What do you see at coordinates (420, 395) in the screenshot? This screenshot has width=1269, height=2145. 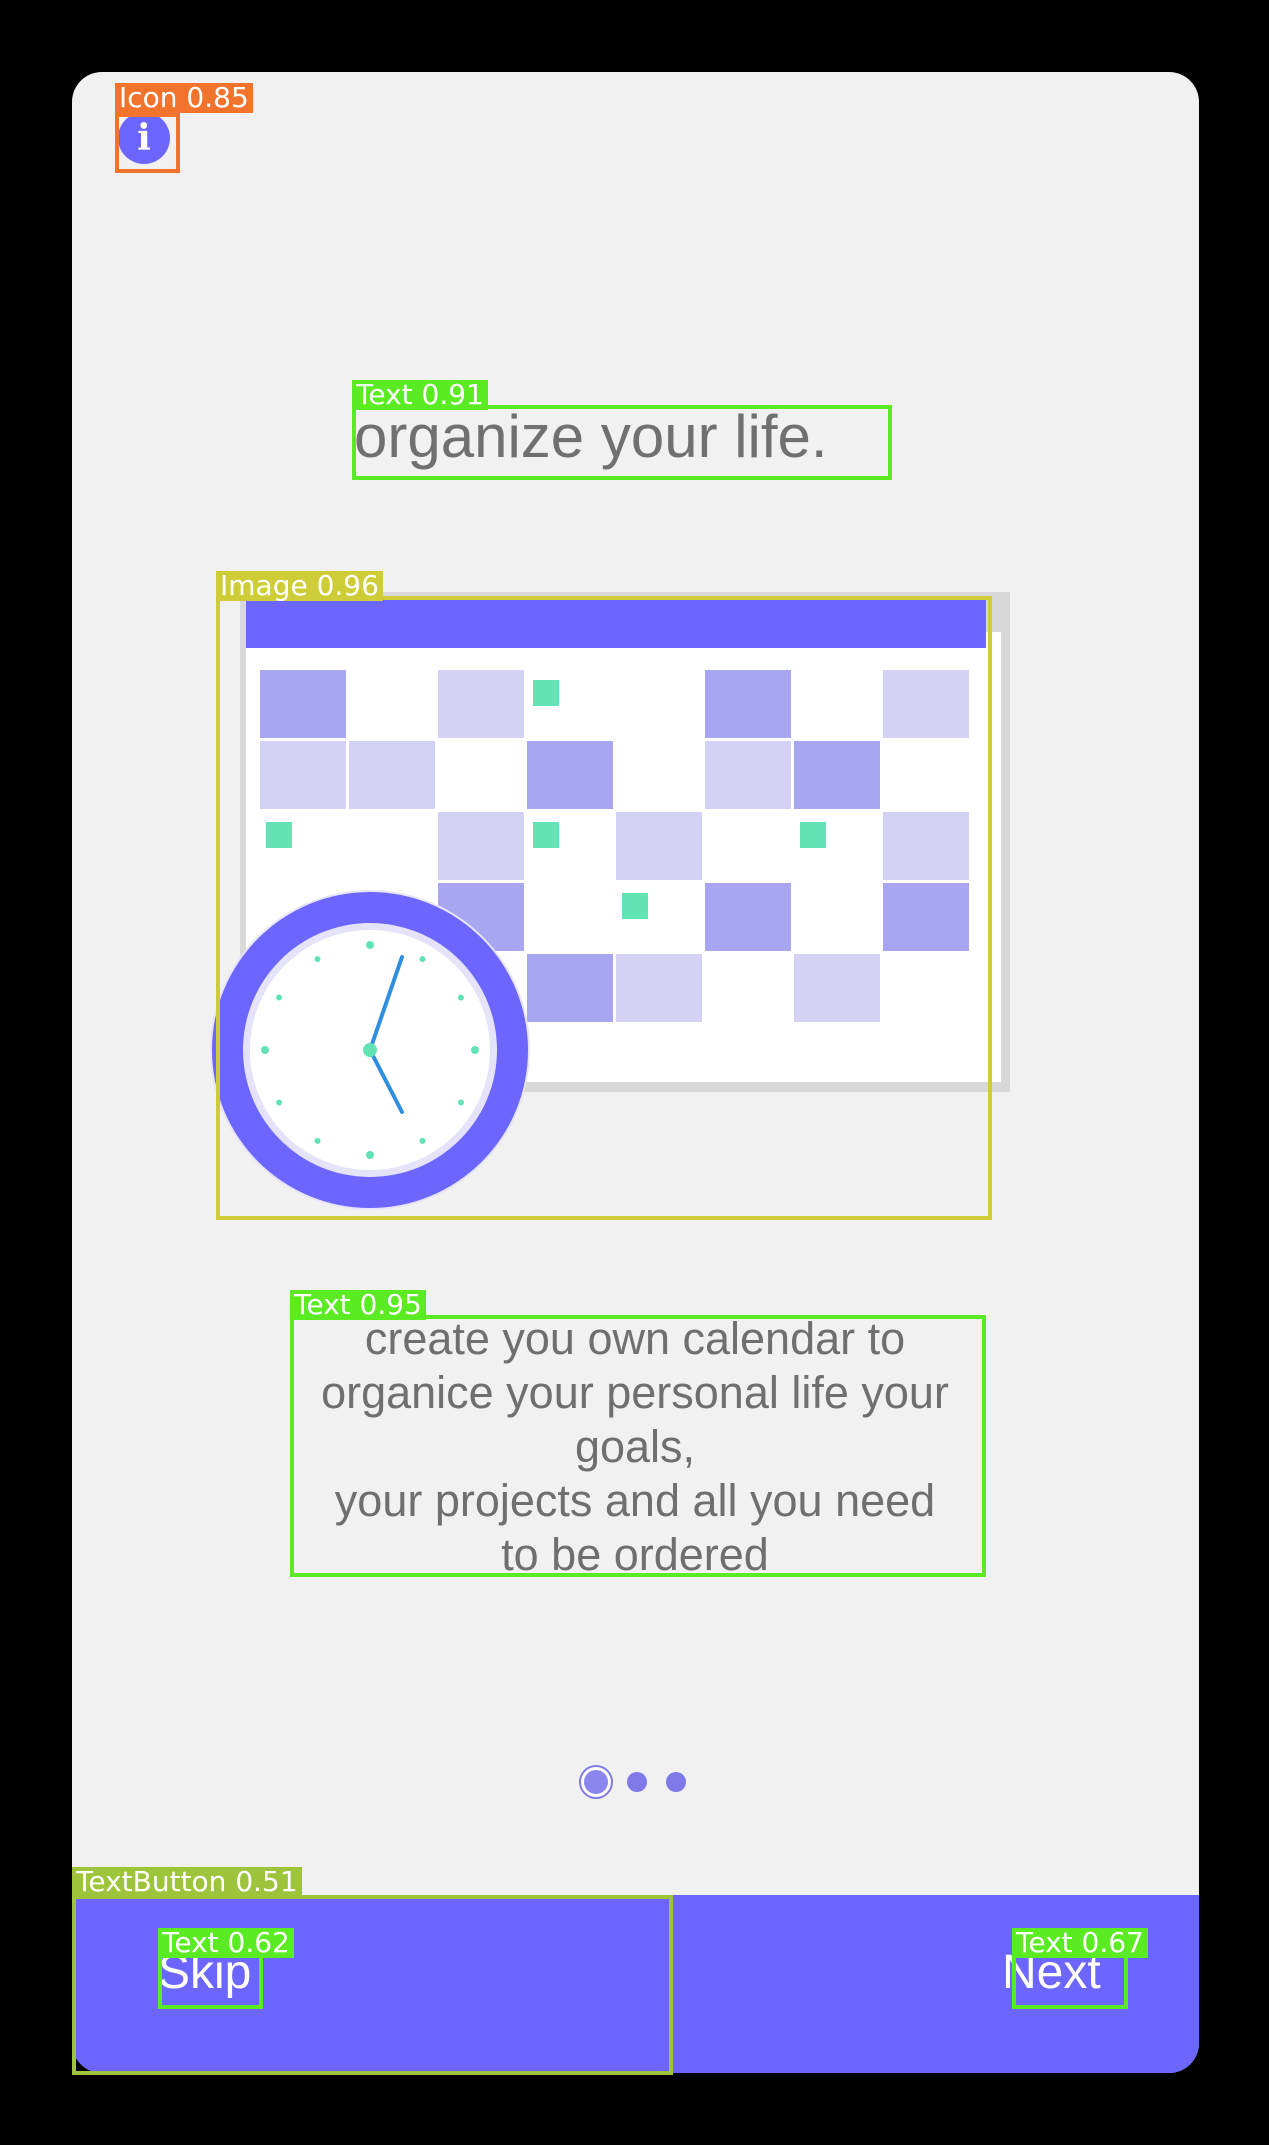 I see `detection-label-title: Text 0.91` at bounding box center [420, 395].